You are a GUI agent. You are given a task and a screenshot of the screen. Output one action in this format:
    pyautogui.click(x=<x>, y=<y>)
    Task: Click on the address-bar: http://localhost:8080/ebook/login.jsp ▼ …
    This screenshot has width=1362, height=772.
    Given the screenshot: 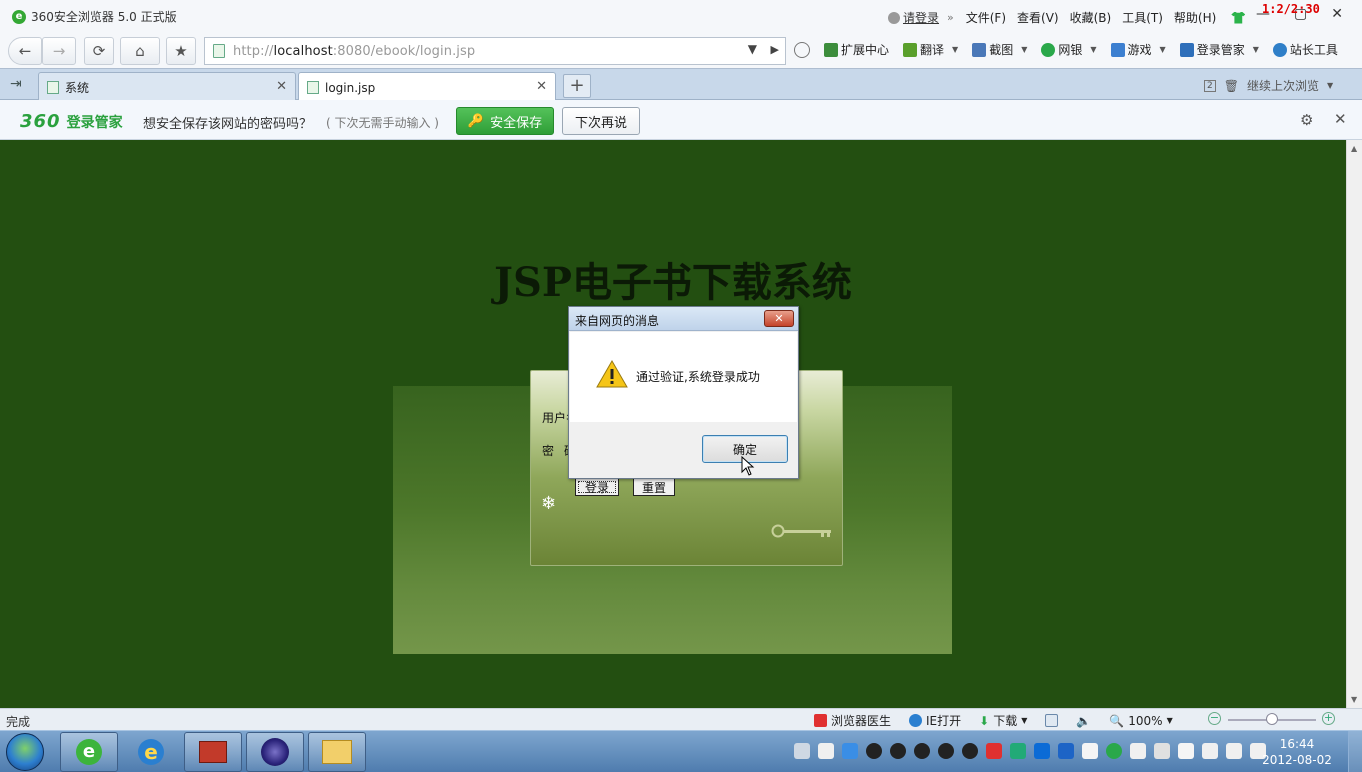 What is the action you would take?
    pyautogui.click(x=495, y=51)
    